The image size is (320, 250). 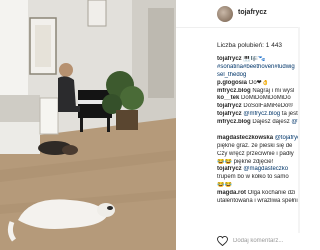 What do you see at coordinates (271, 122) in the screenshot?
I see `comment-text: Dajesz dajesz` at bounding box center [271, 122].